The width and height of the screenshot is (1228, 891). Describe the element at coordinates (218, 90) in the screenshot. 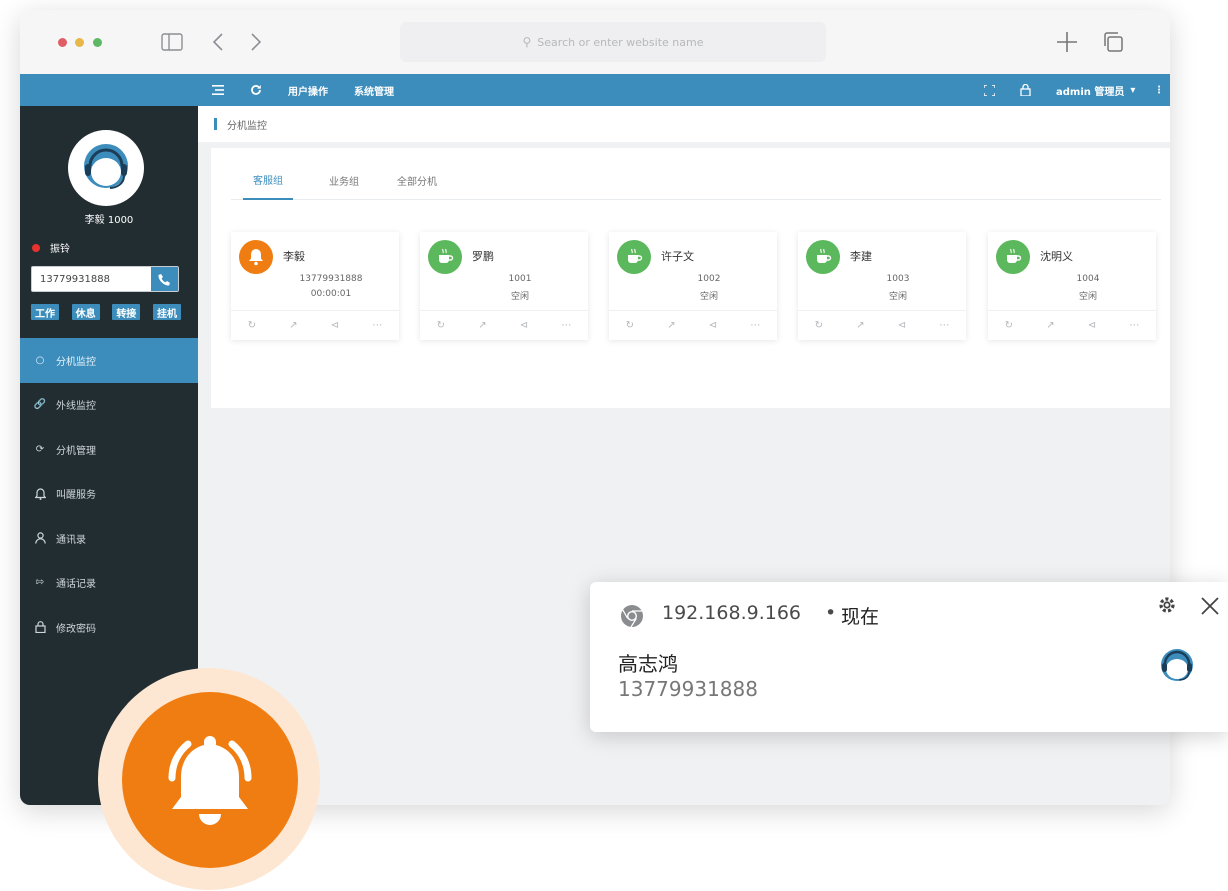

I see `menu-toggle-icon` at that location.